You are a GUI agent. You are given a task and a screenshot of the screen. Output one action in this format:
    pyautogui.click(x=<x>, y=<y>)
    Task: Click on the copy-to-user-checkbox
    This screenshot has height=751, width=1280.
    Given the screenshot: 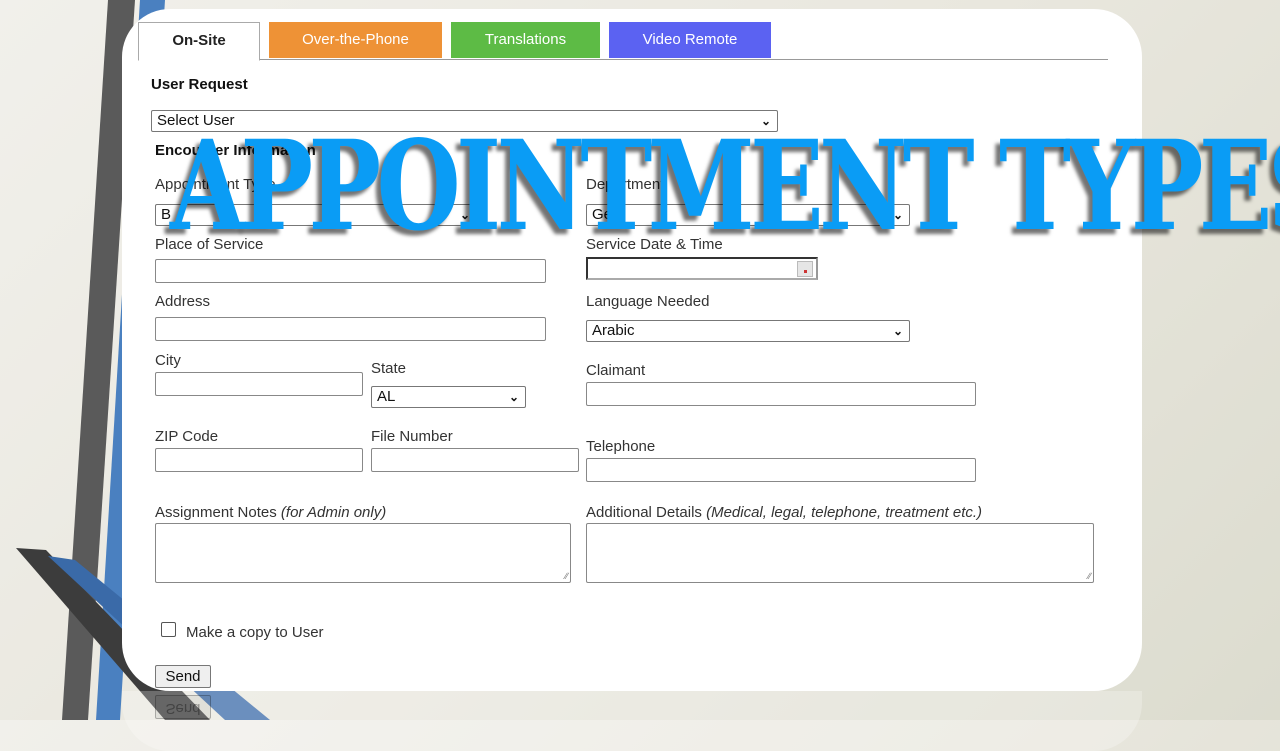 What is the action you would take?
    pyautogui.click(x=168, y=629)
    